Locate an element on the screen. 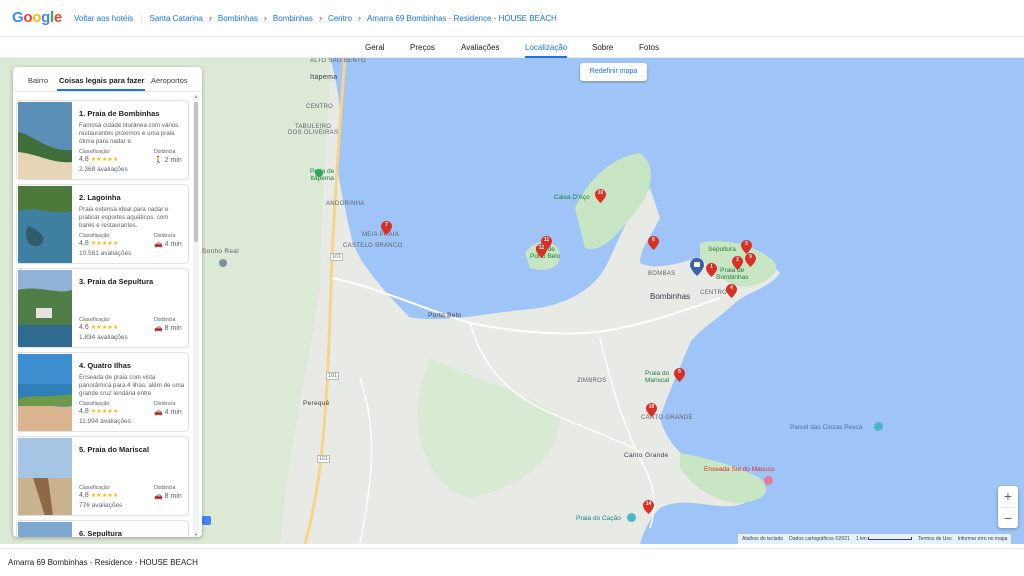  map-pin-1: 1 is located at coordinates (711, 270).